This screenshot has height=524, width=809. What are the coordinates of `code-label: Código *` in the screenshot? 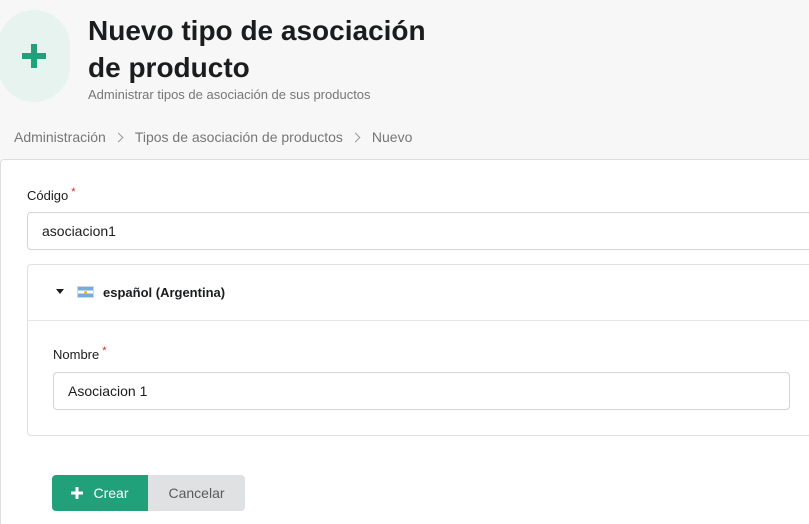 It's located at (51, 194).